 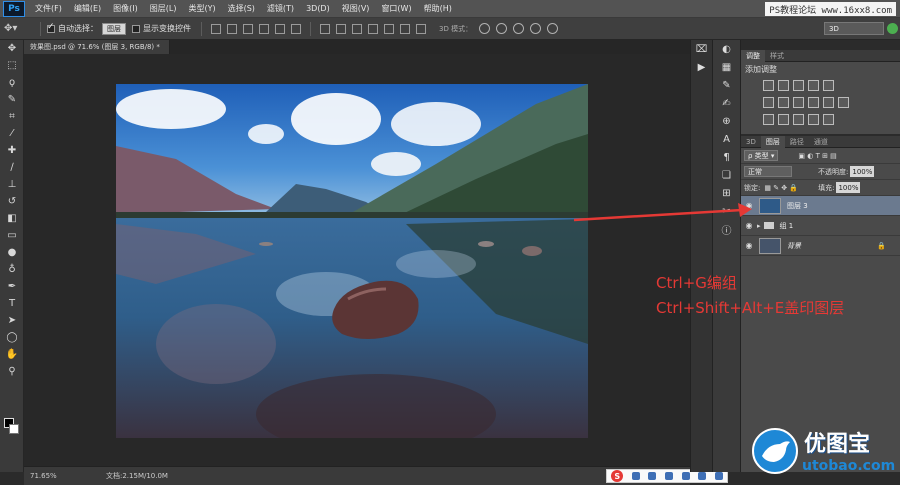 What do you see at coordinates (519, 28) in the screenshot?
I see `3d-pan-icon` at bounding box center [519, 28].